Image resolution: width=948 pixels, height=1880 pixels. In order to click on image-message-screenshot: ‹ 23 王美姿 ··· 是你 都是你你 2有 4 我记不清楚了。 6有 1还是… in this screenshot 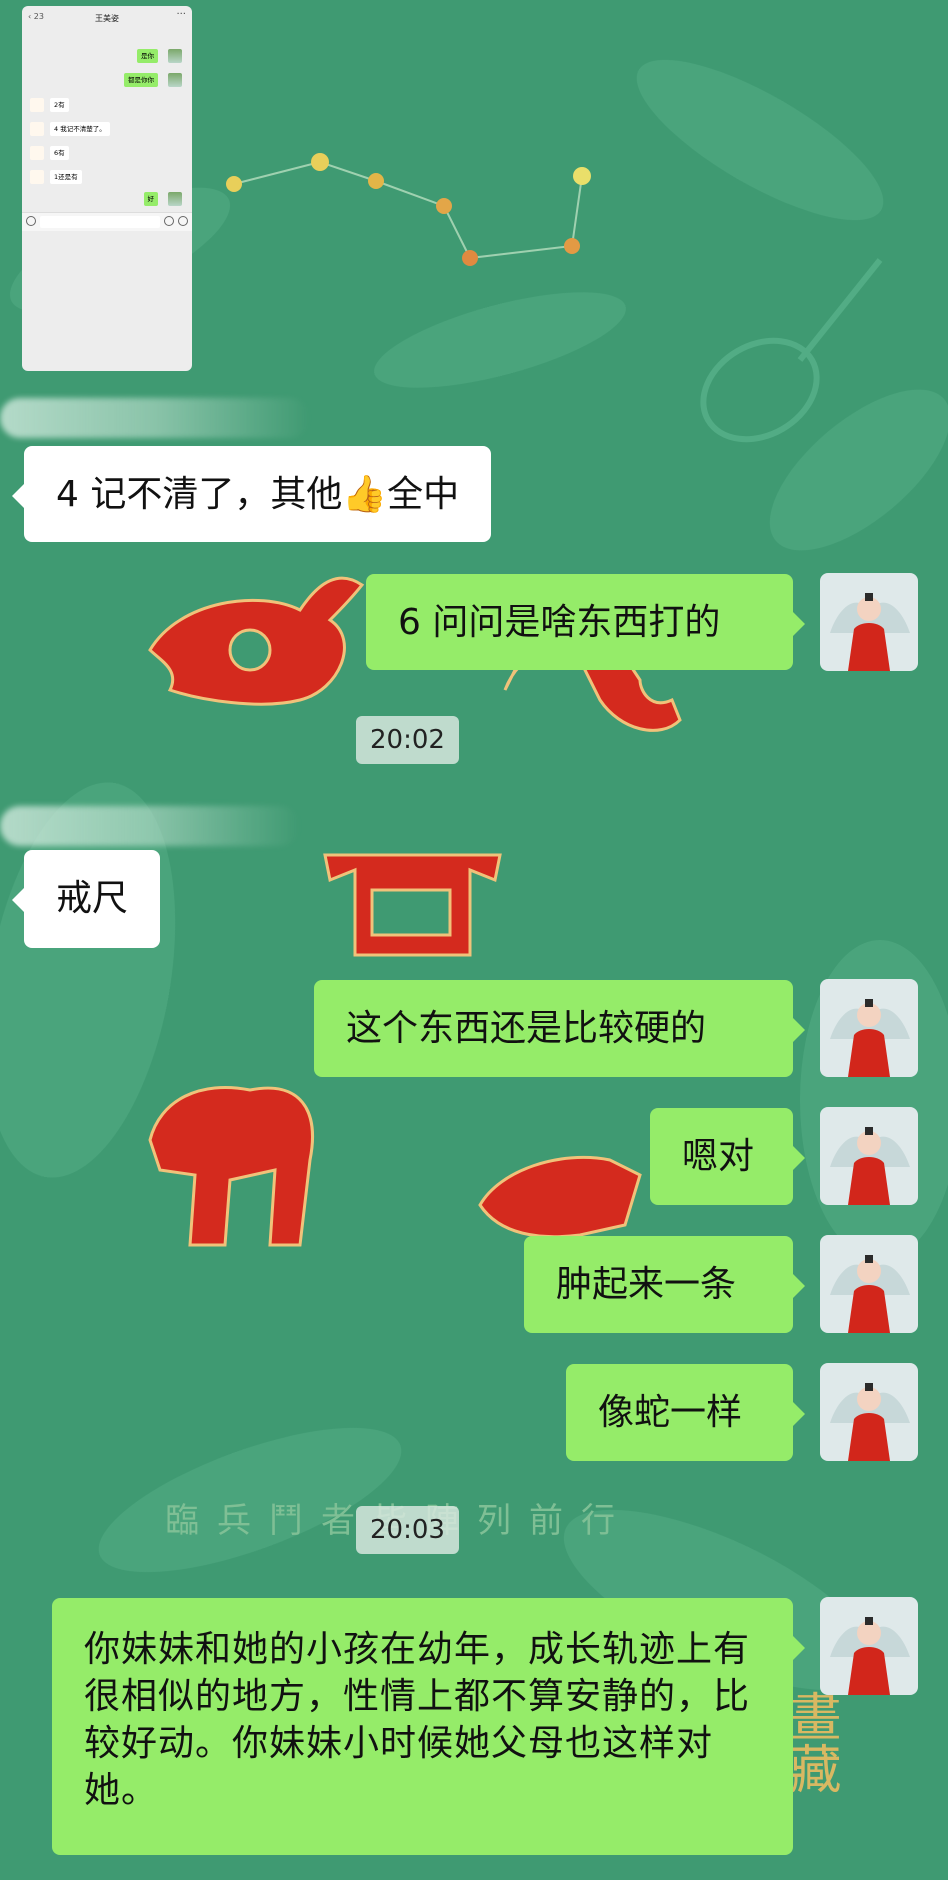, I will do `click(107, 188)`.